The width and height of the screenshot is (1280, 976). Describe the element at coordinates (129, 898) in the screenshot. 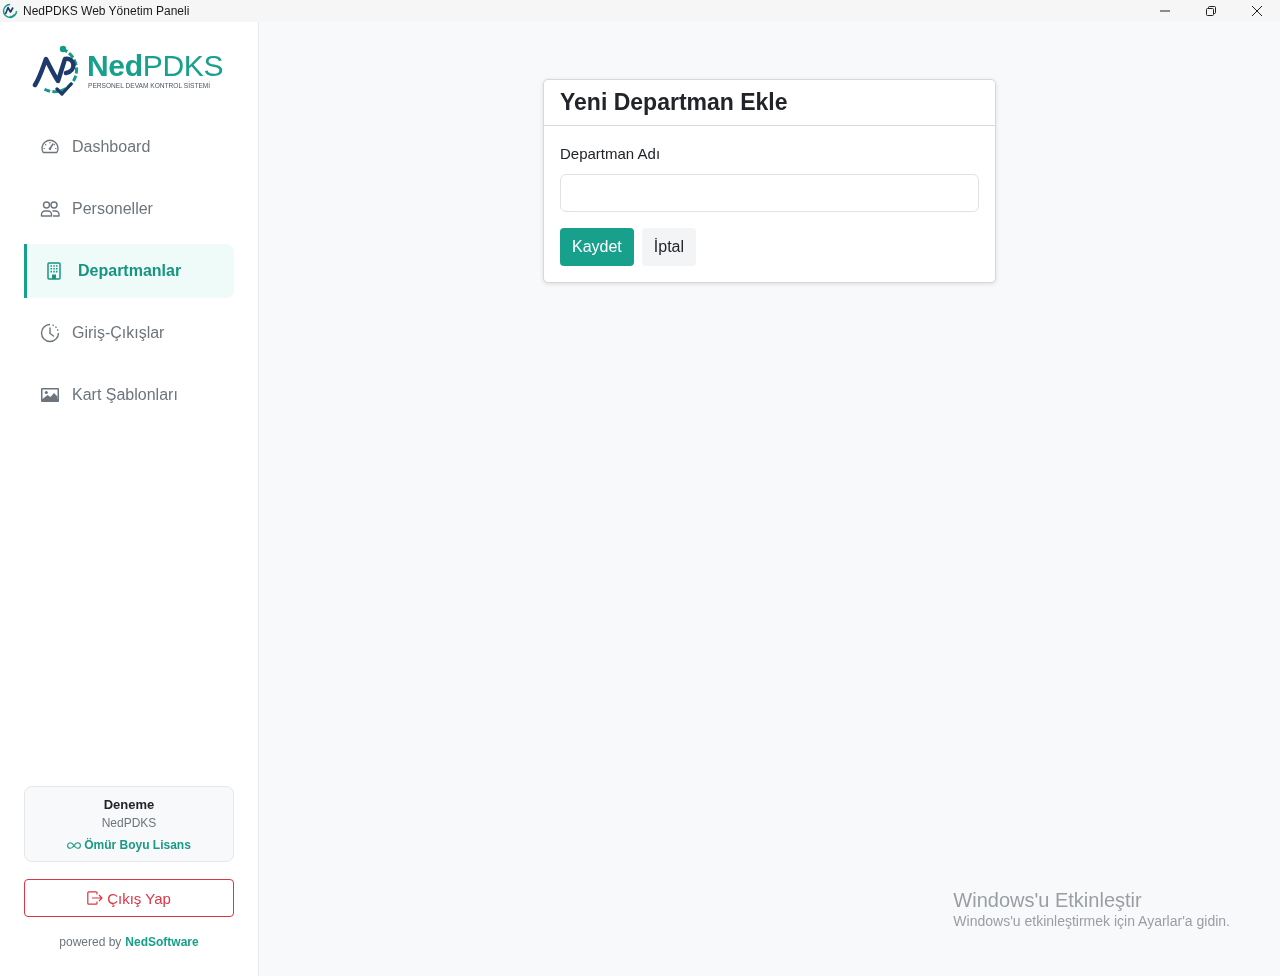

I see `logout-button: Çıkış Yap` at that location.